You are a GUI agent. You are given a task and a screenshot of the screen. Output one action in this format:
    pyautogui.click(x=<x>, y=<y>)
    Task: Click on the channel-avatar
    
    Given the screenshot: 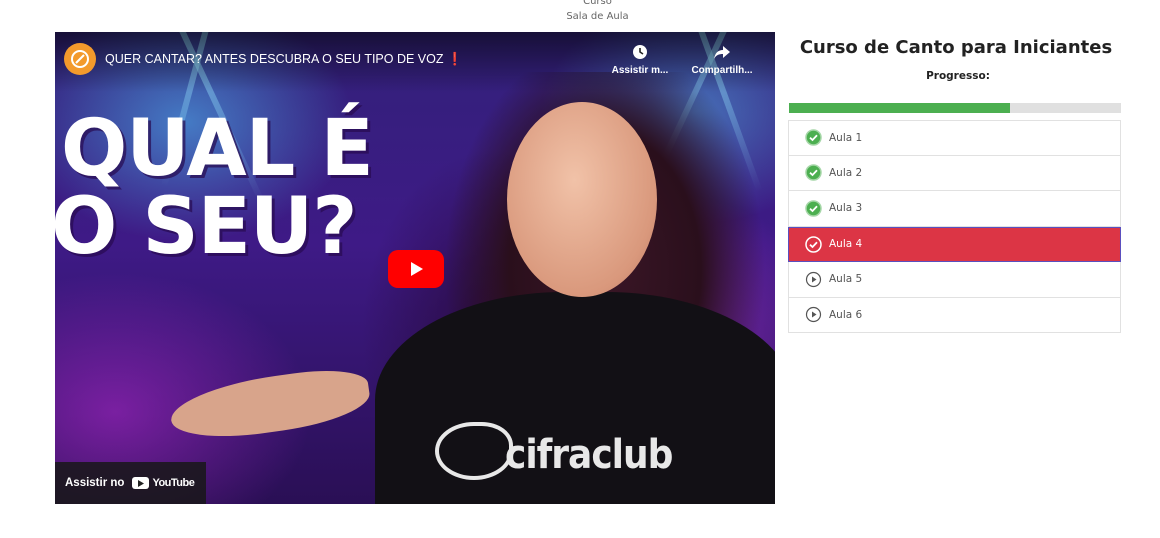 What is the action you would take?
    pyautogui.click(x=80, y=59)
    